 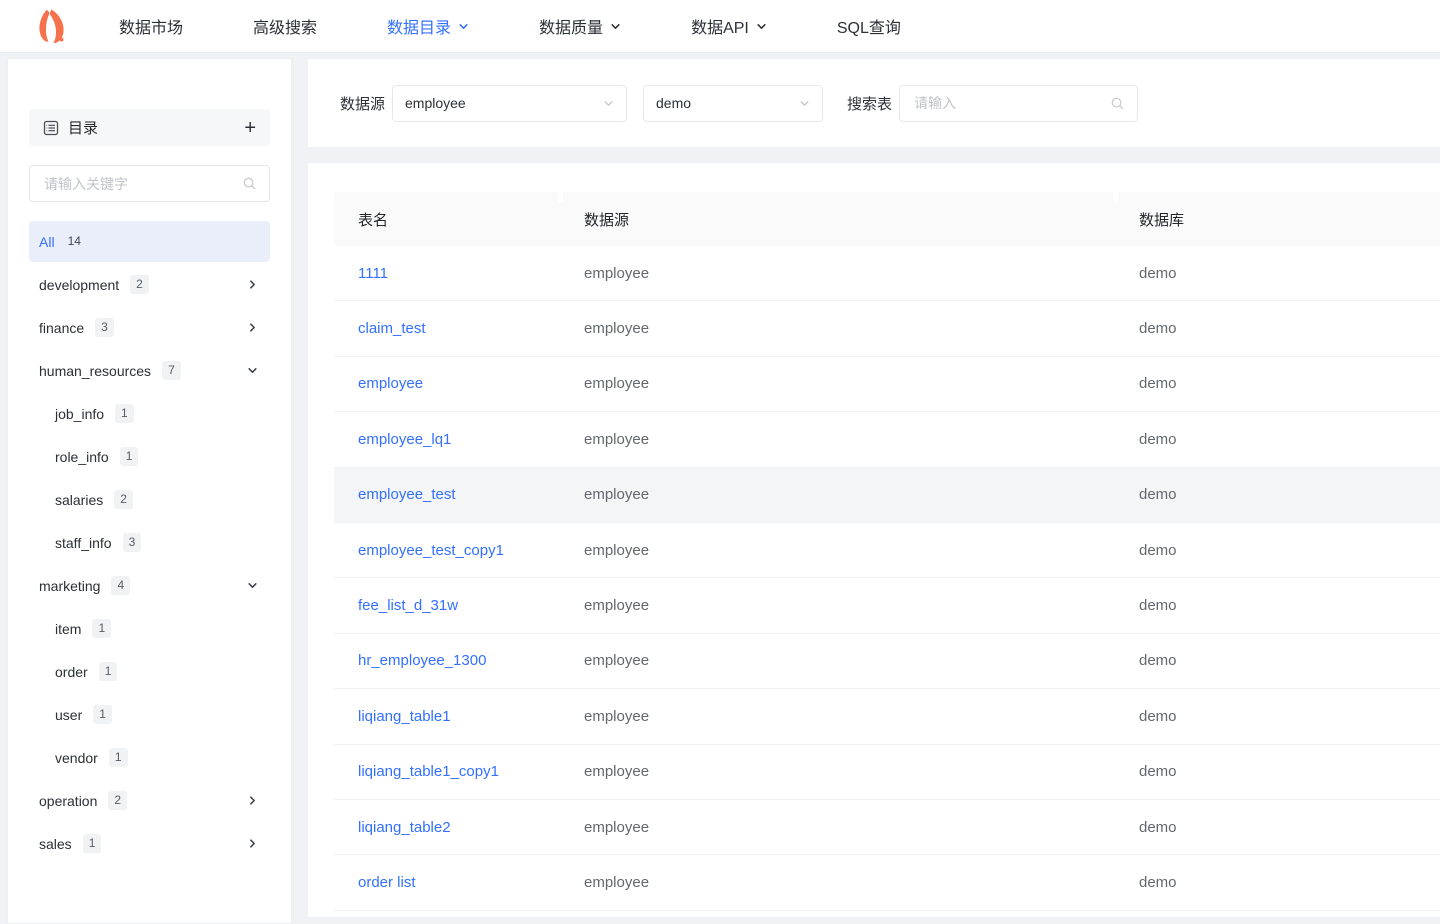 What do you see at coordinates (79, 284) in the screenshot?
I see `sidebar-item-label: development` at bounding box center [79, 284].